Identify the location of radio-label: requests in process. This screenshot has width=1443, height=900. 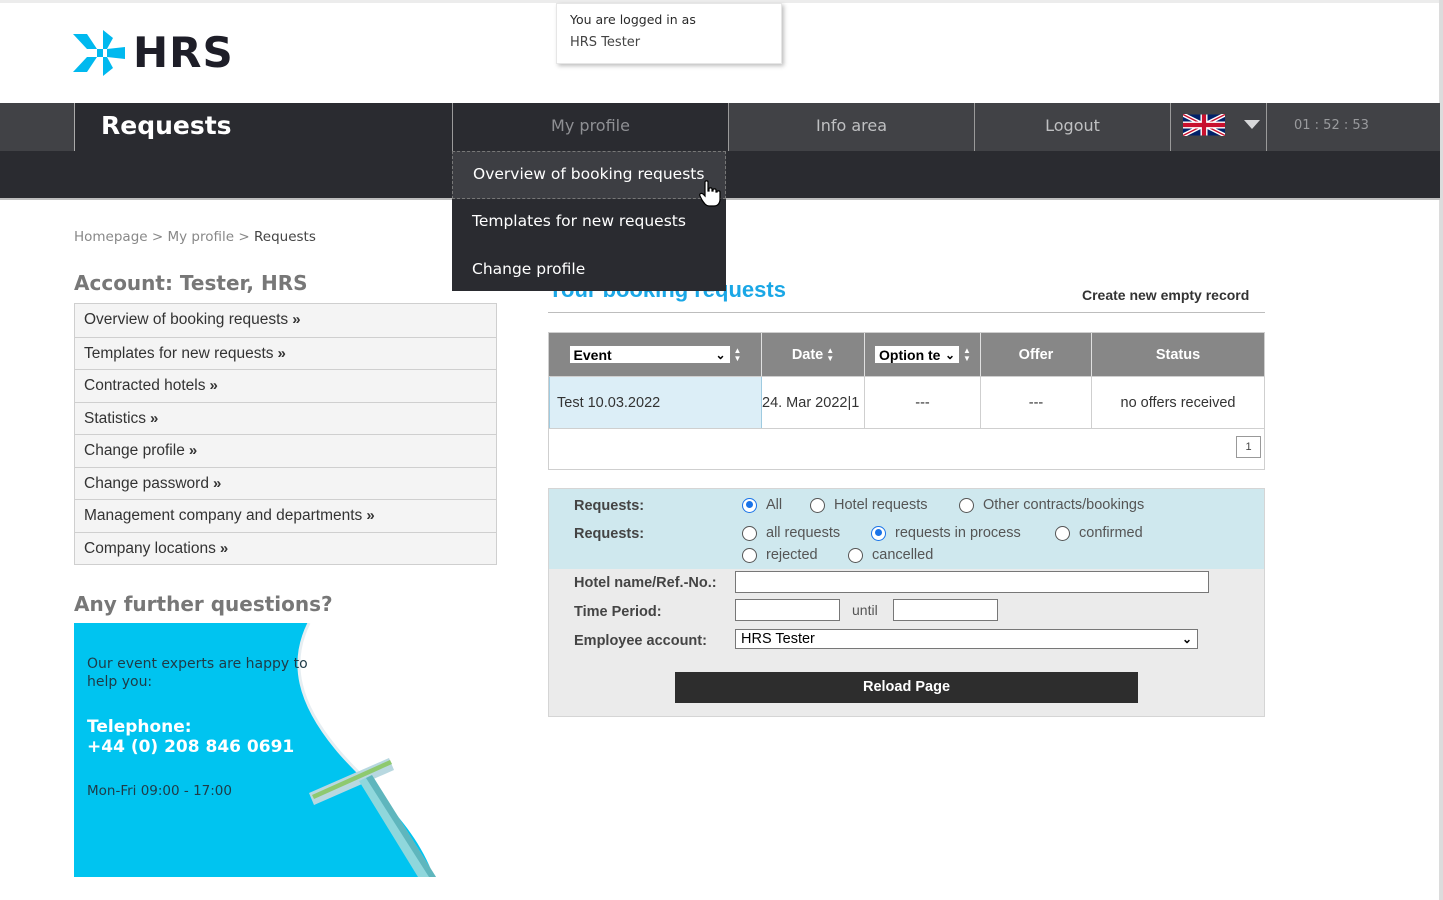
(958, 533).